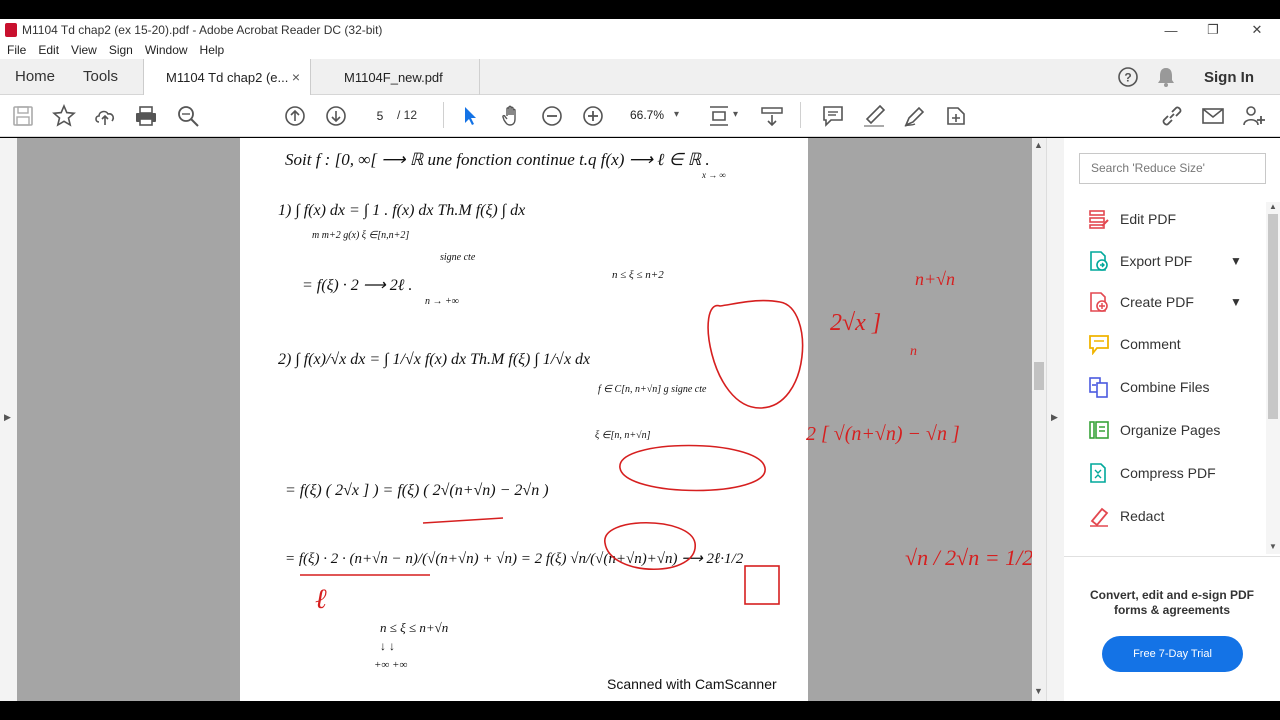 The width and height of the screenshot is (1280, 720). Describe the element at coordinates (1150, 344) in the screenshot. I see `tool-label: Comment` at that location.